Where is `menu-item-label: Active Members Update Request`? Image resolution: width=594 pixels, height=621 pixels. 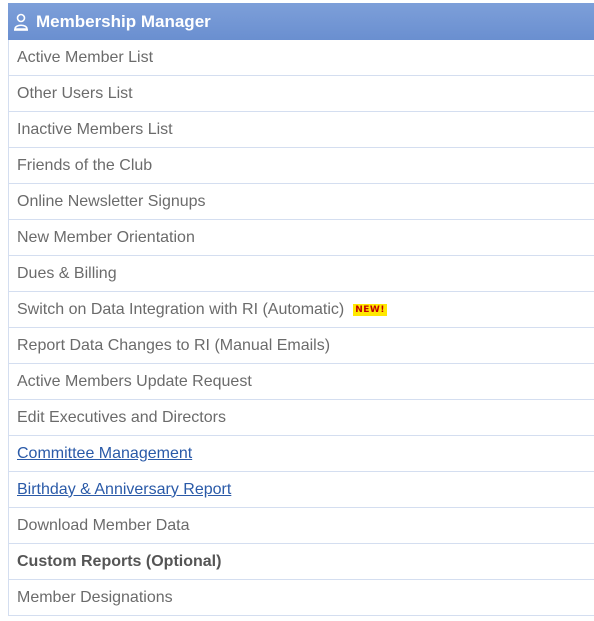
menu-item-label: Active Members Update Request is located at coordinates (134, 381).